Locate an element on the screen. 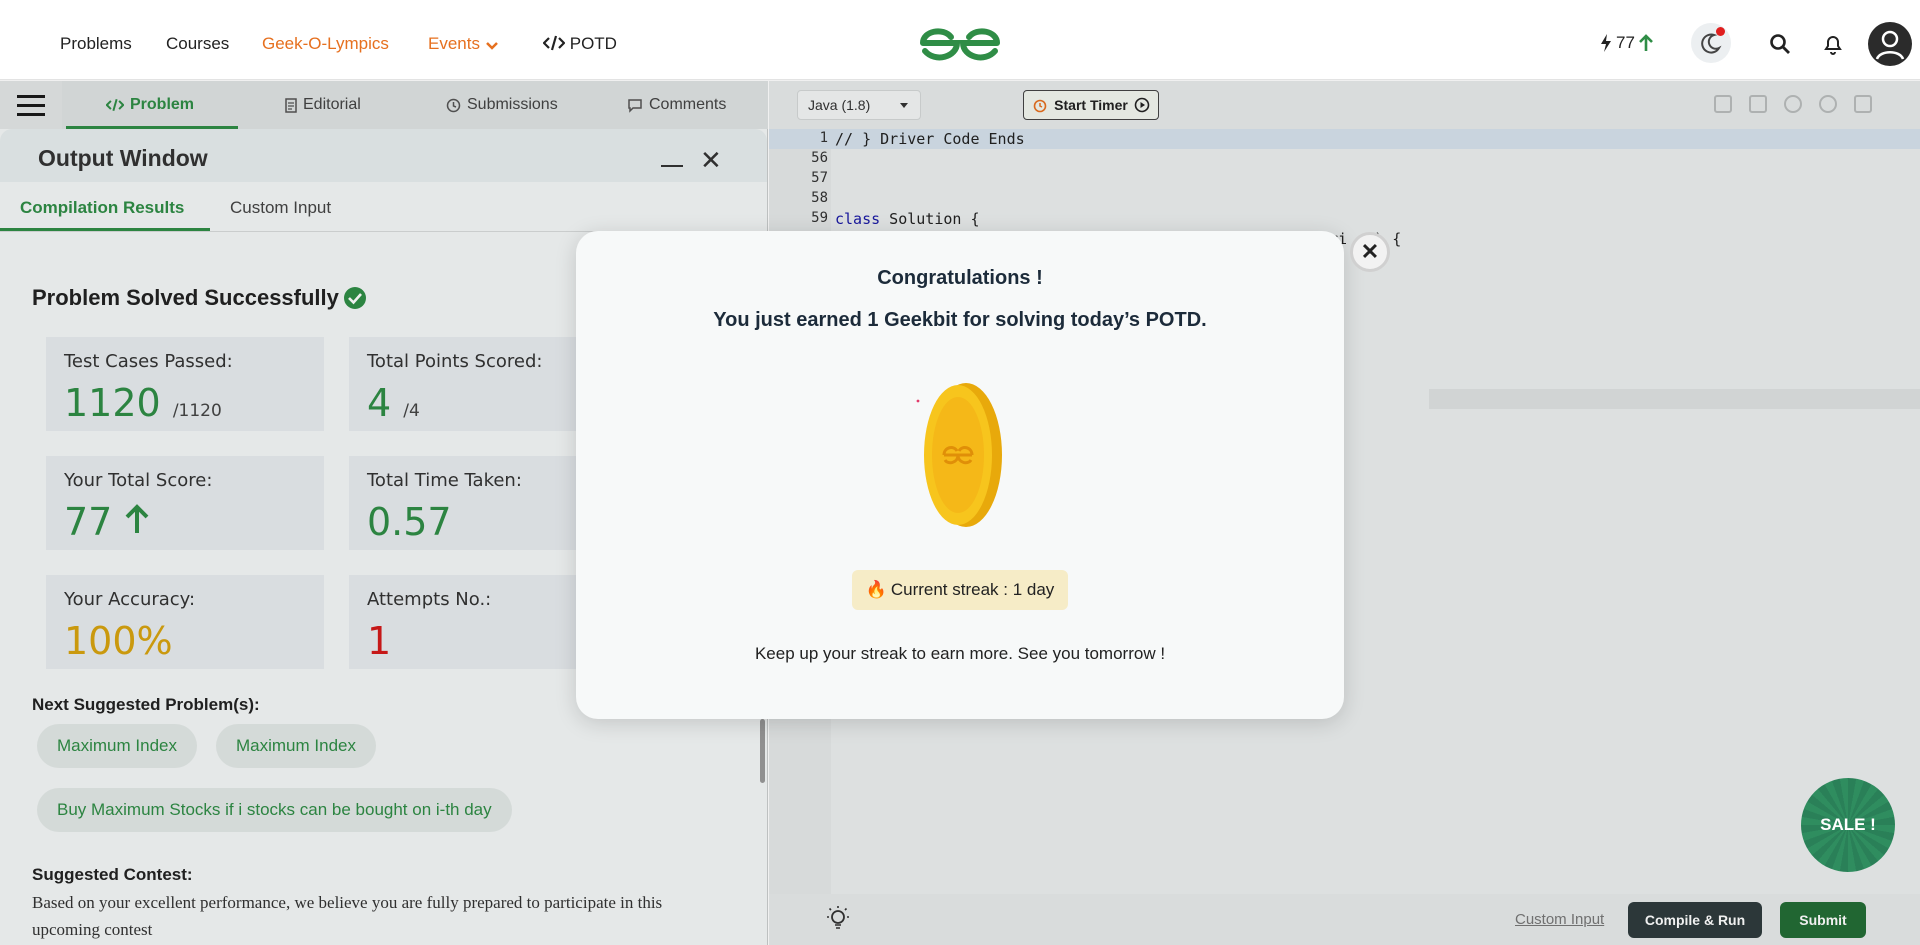 This screenshot has height=945, width=1920. score-value: 77 is located at coordinates (1625, 42).